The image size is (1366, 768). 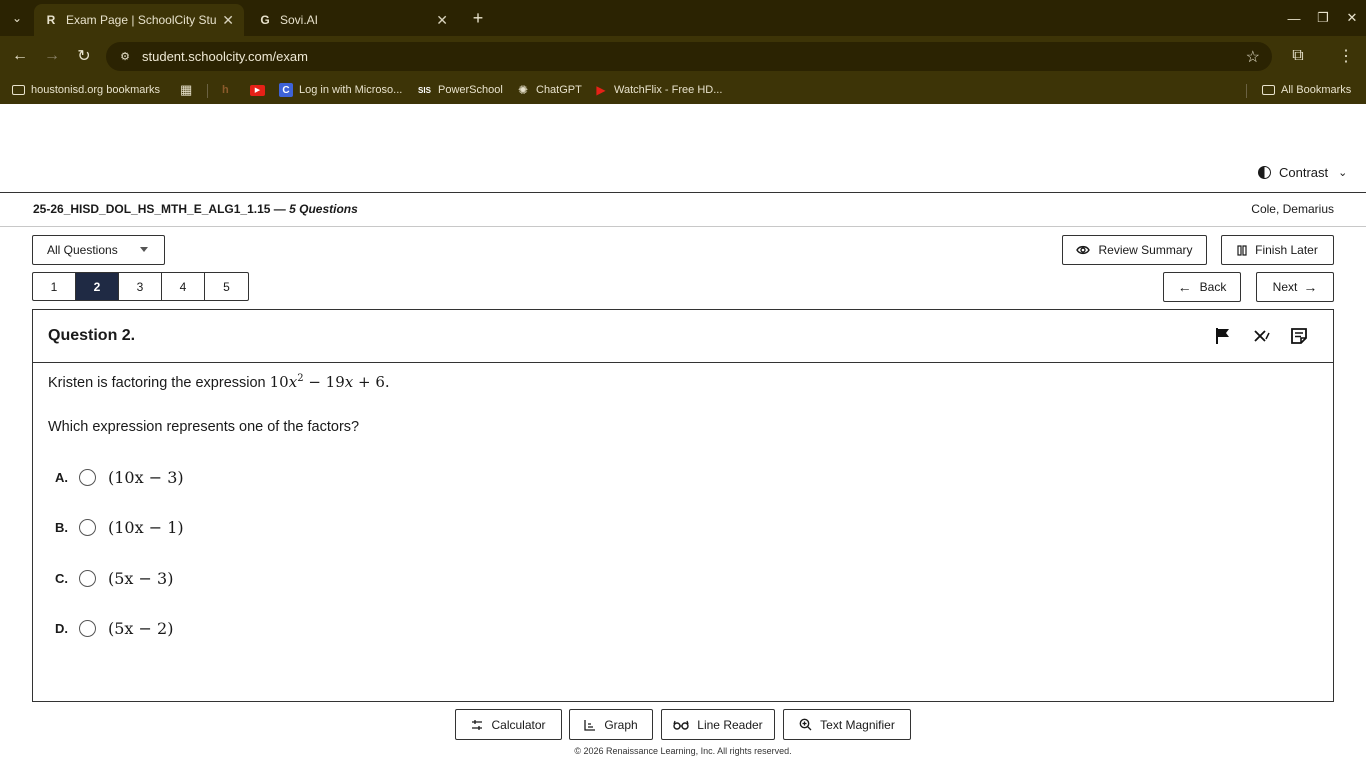 I want to click on choice-answer: (5x − 2), so click(x=141, y=628).